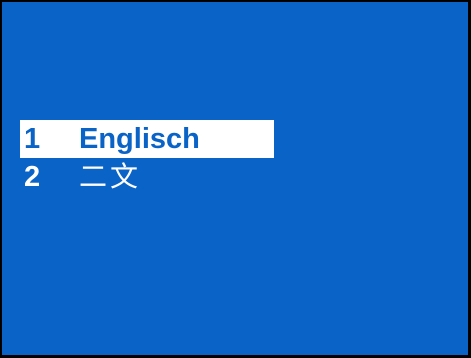 The height and width of the screenshot is (358, 471). What do you see at coordinates (32, 139) in the screenshot?
I see `menu-item-number: 1` at bounding box center [32, 139].